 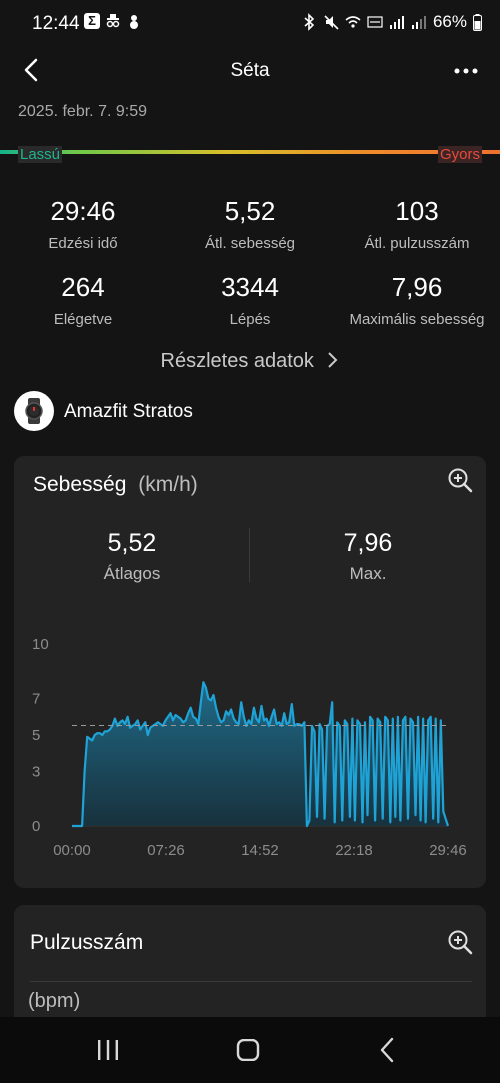 I want to click on x-tick-label: 14:52, so click(x=260, y=850).